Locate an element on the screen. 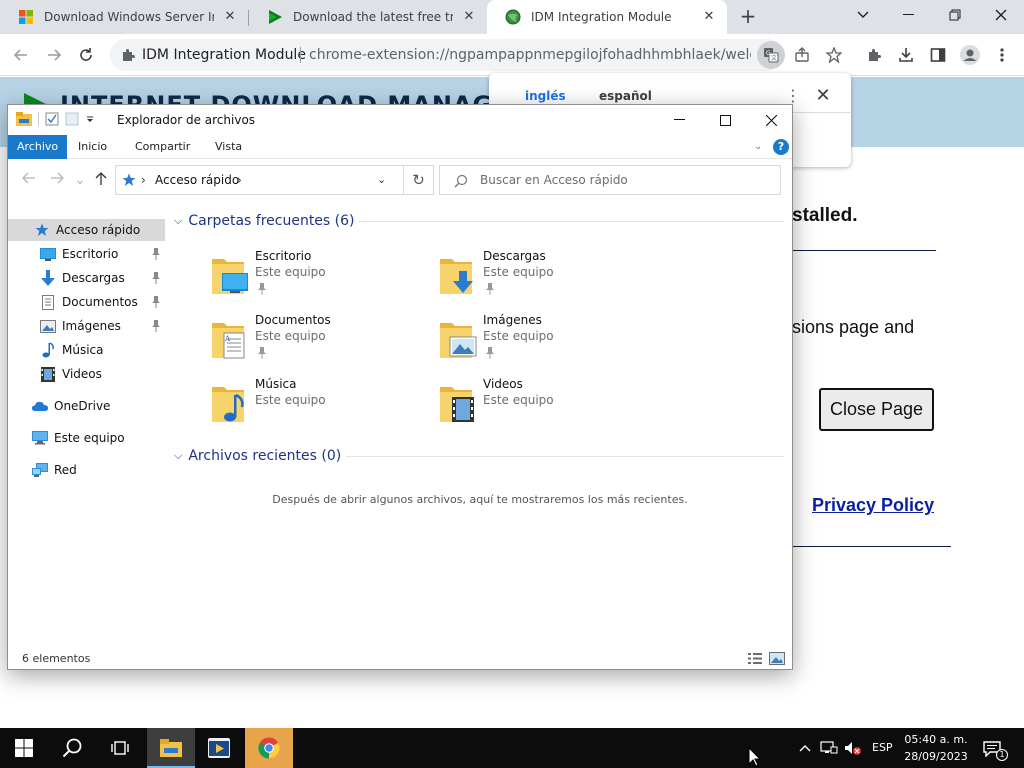 This screenshot has width=1024, height=768. folder-tile-musica: Música Este equipo is located at coordinates (323, 407).